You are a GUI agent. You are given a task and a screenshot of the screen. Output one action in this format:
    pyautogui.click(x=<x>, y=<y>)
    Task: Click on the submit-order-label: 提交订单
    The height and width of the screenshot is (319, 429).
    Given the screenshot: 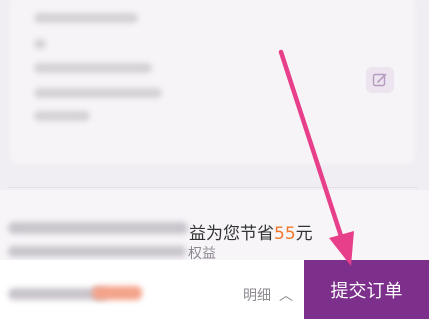 What is the action you would take?
    pyautogui.click(x=366, y=291)
    